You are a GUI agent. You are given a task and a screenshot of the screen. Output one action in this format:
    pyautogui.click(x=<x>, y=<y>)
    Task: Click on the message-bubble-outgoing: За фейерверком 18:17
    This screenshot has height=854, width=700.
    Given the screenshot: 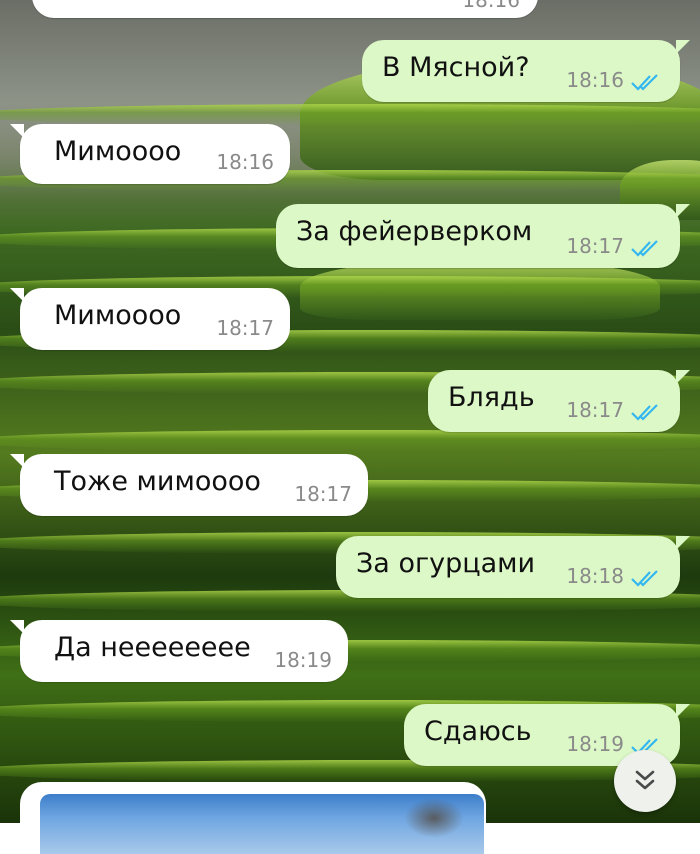 What is the action you would take?
    pyautogui.click(x=483, y=236)
    